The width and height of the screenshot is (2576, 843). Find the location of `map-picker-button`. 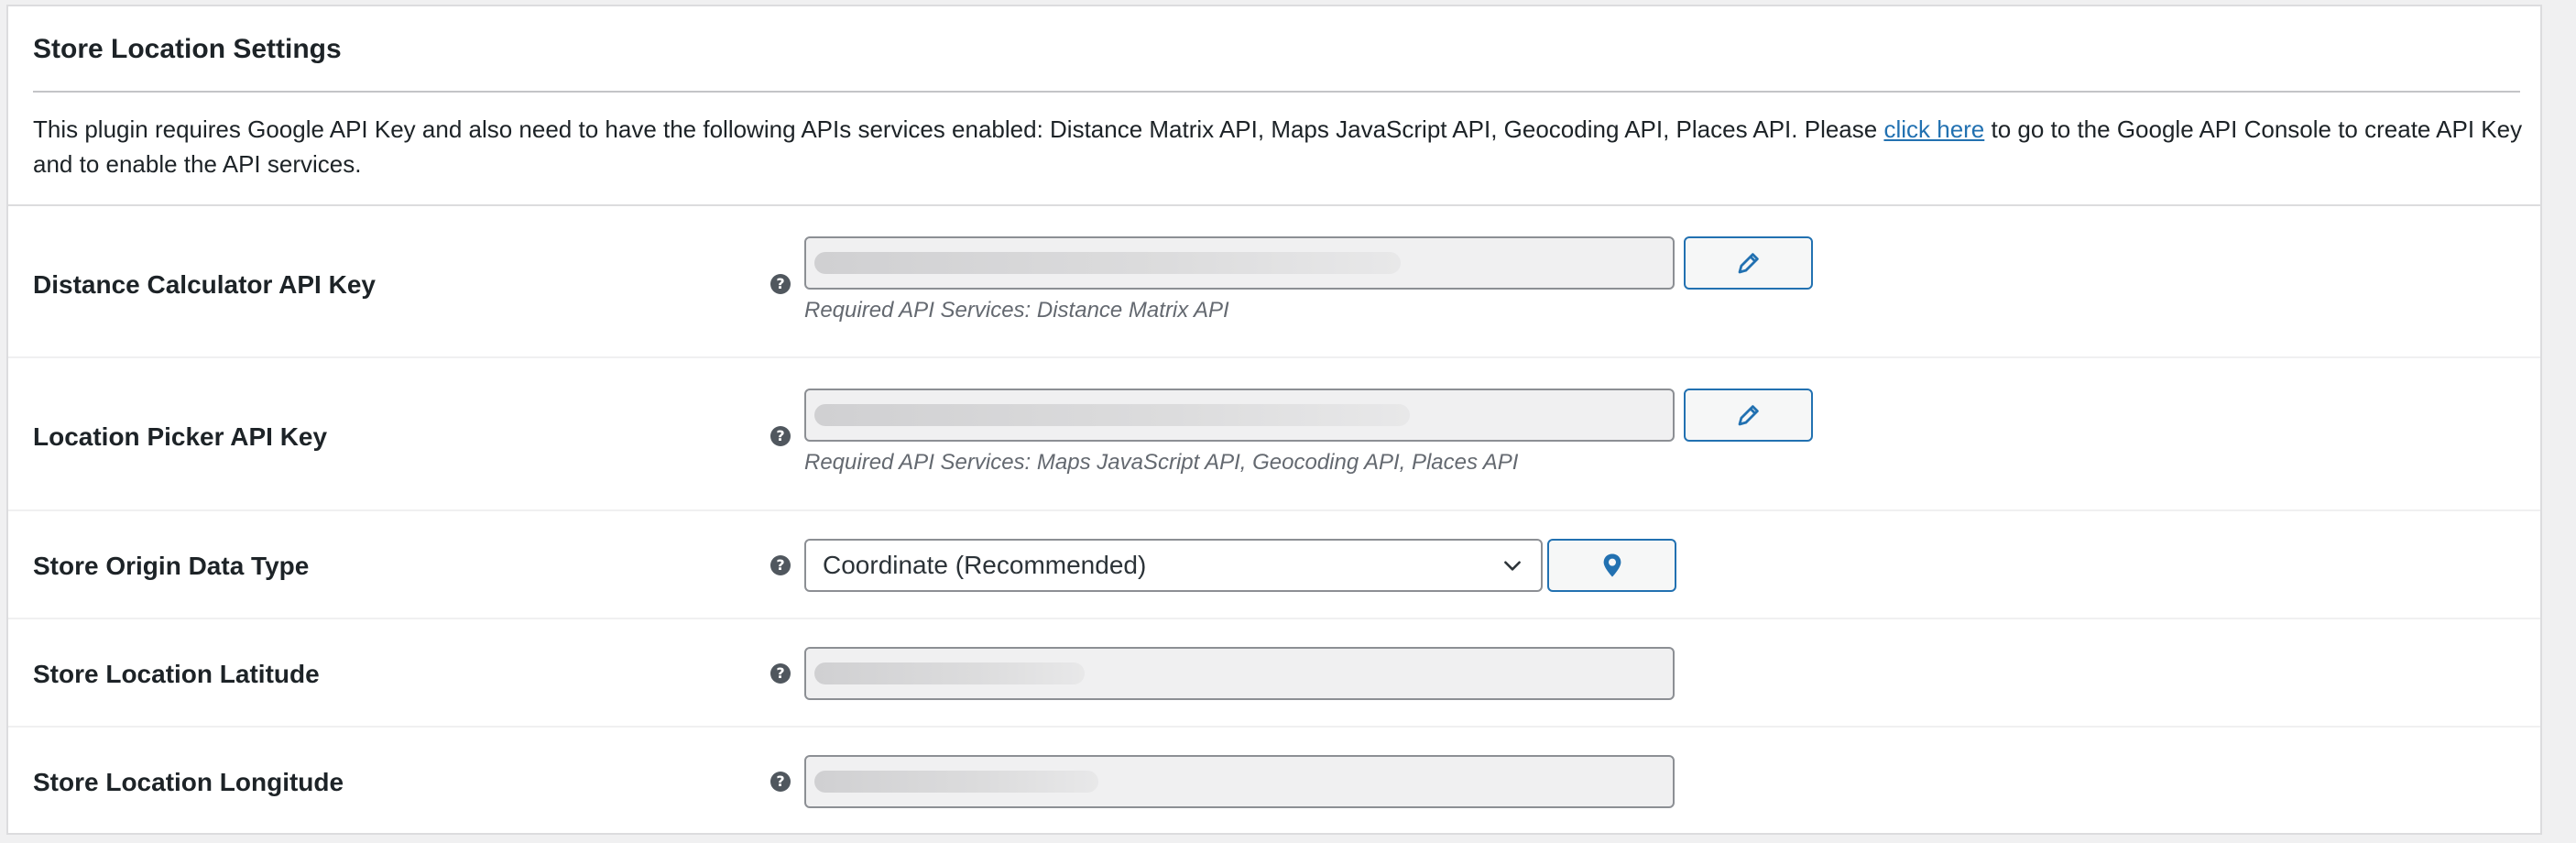

map-picker-button is located at coordinates (1612, 565).